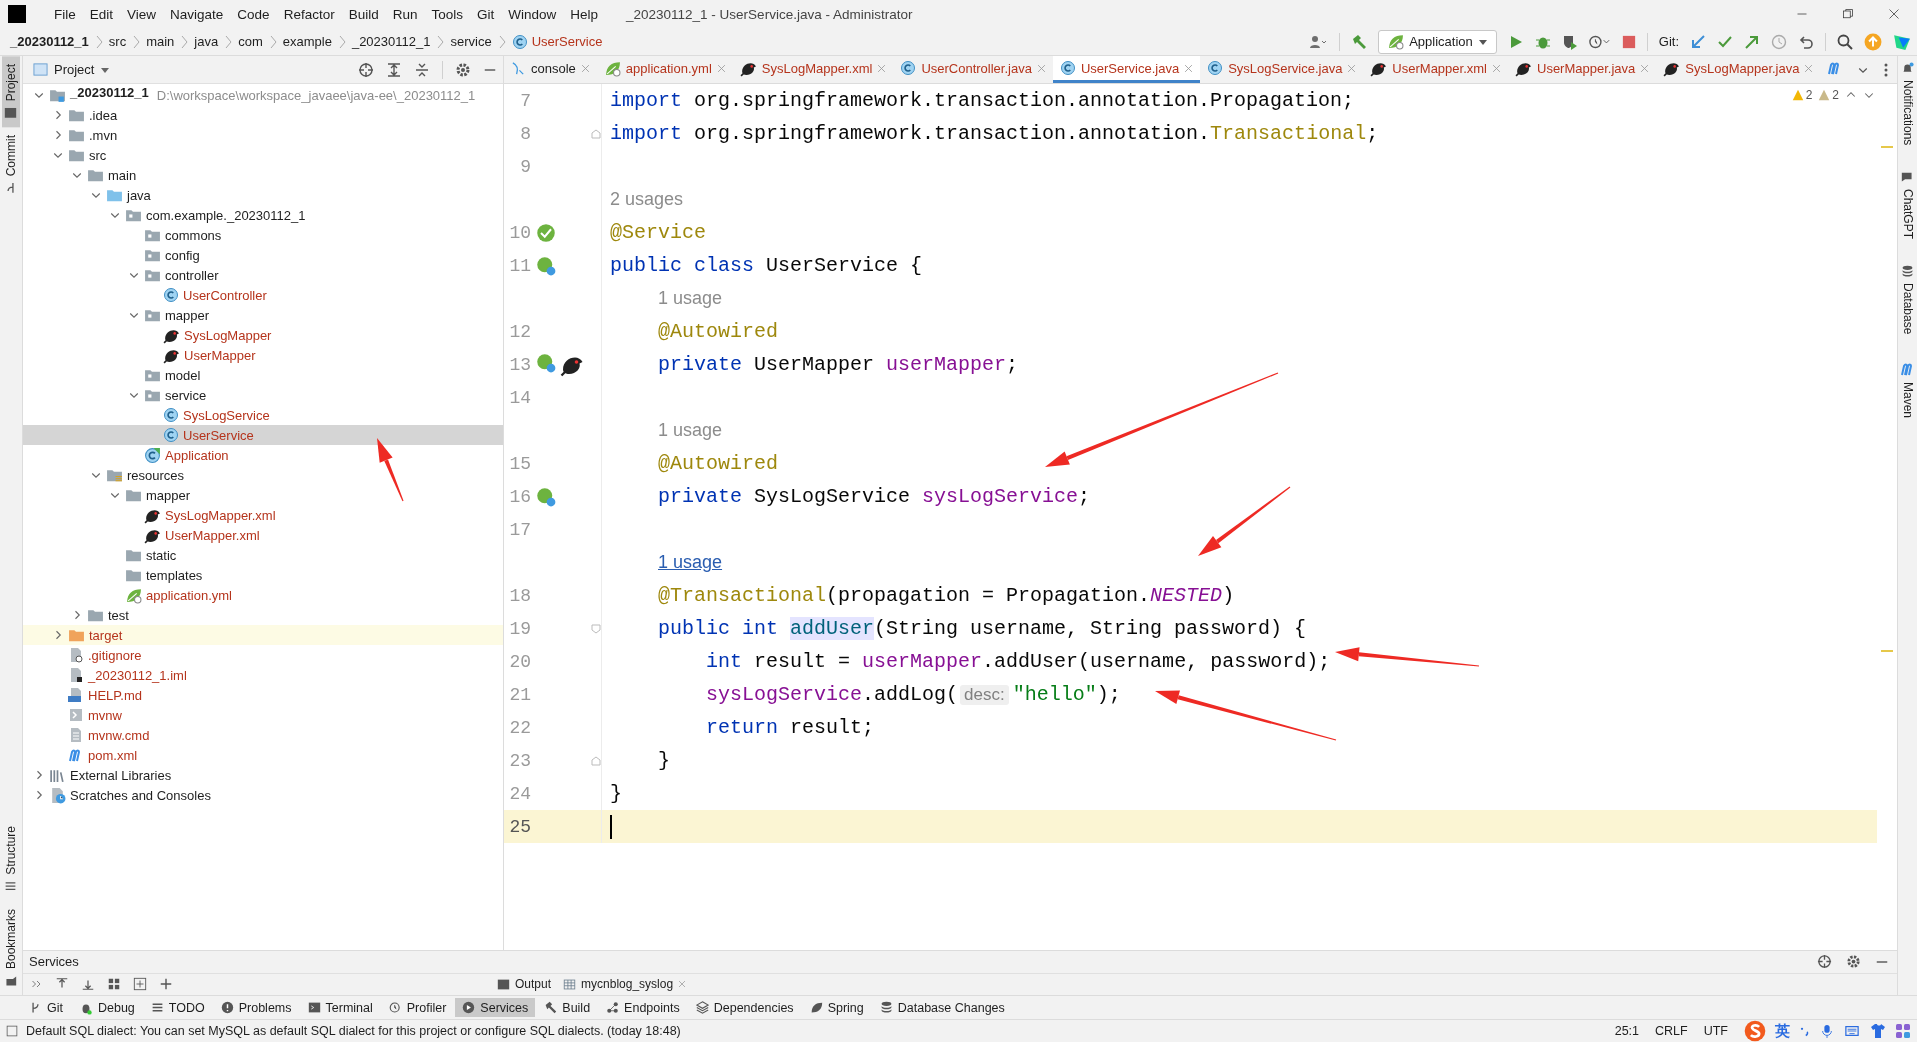  I want to click on breadcrumb: main, so click(160, 41).